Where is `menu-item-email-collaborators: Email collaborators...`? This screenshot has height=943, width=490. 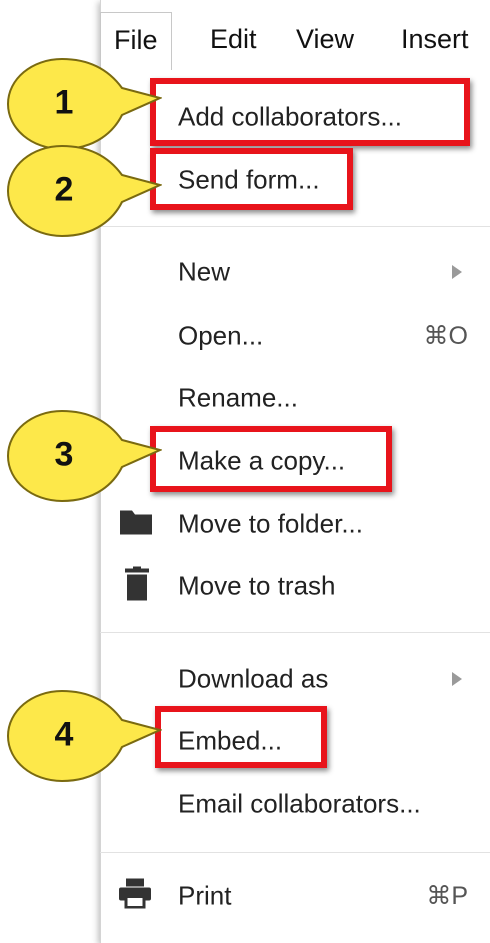 menu-item-email-collaborators: Email collaborators... is located at coordinates (295, 804).